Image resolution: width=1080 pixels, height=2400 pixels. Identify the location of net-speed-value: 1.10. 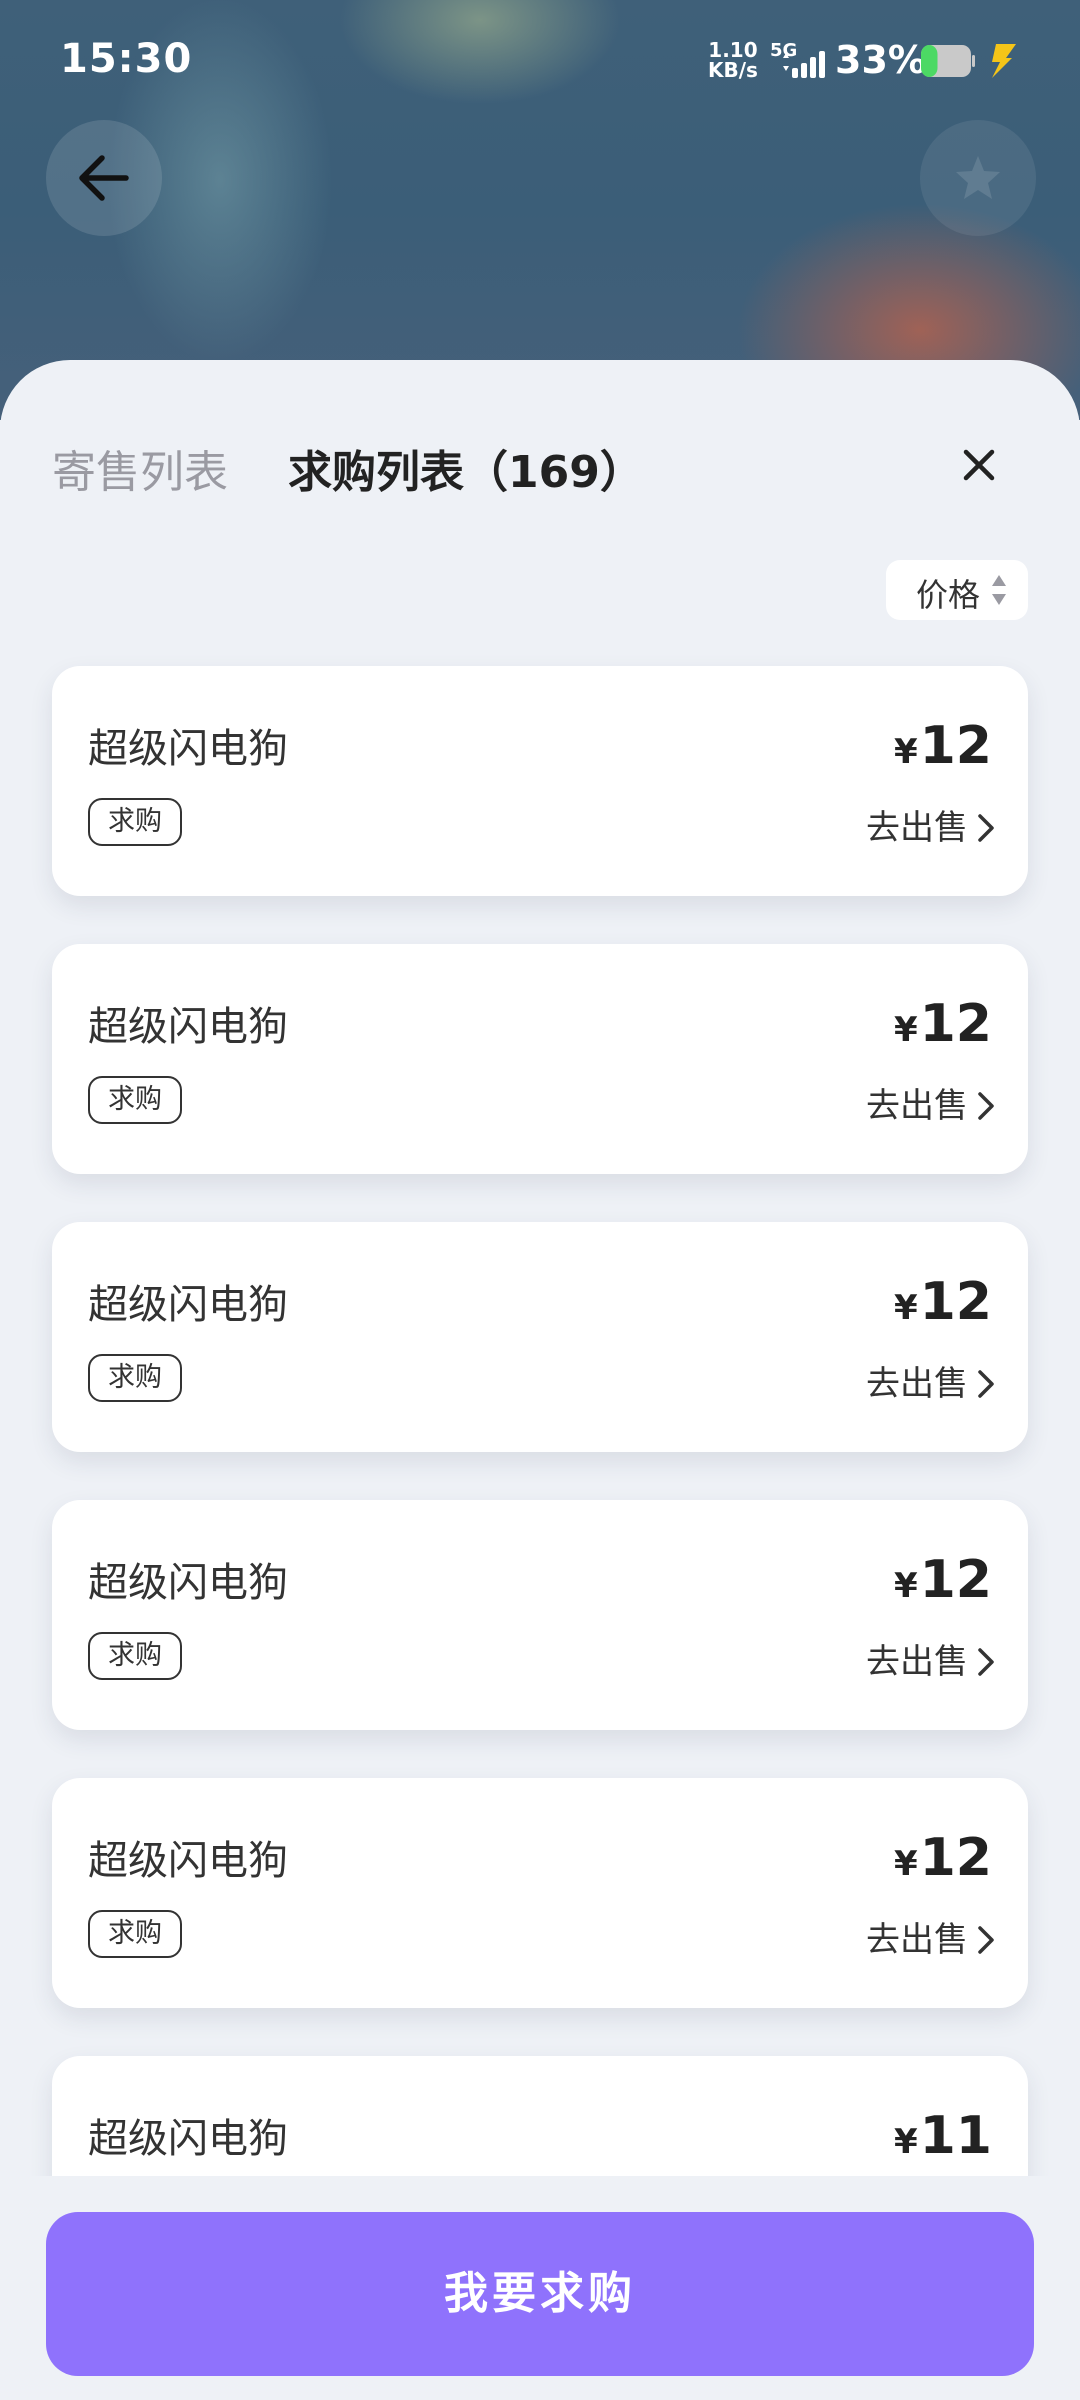
(733, 50).